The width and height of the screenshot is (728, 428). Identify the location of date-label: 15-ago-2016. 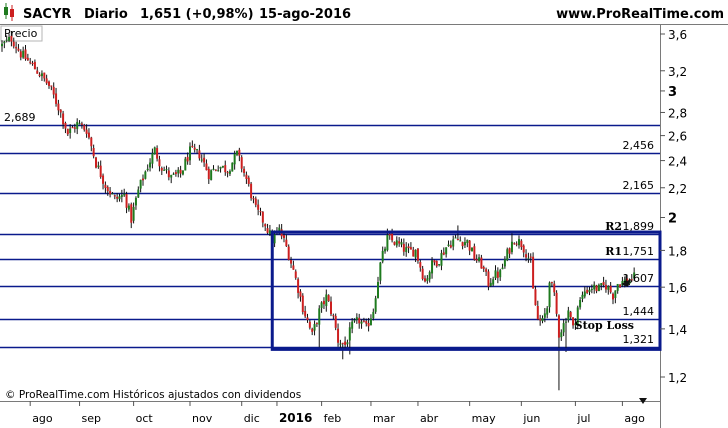
(305, 14).